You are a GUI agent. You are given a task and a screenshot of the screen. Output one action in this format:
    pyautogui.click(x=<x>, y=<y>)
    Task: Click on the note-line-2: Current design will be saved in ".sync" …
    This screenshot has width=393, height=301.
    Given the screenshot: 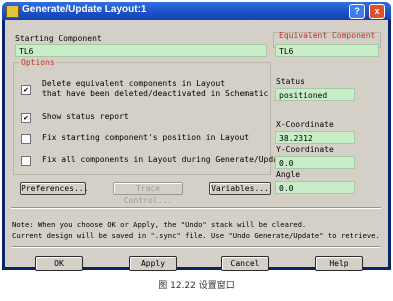 What is the action you would take?
    pyautogui.click(x=196, y=235)
    